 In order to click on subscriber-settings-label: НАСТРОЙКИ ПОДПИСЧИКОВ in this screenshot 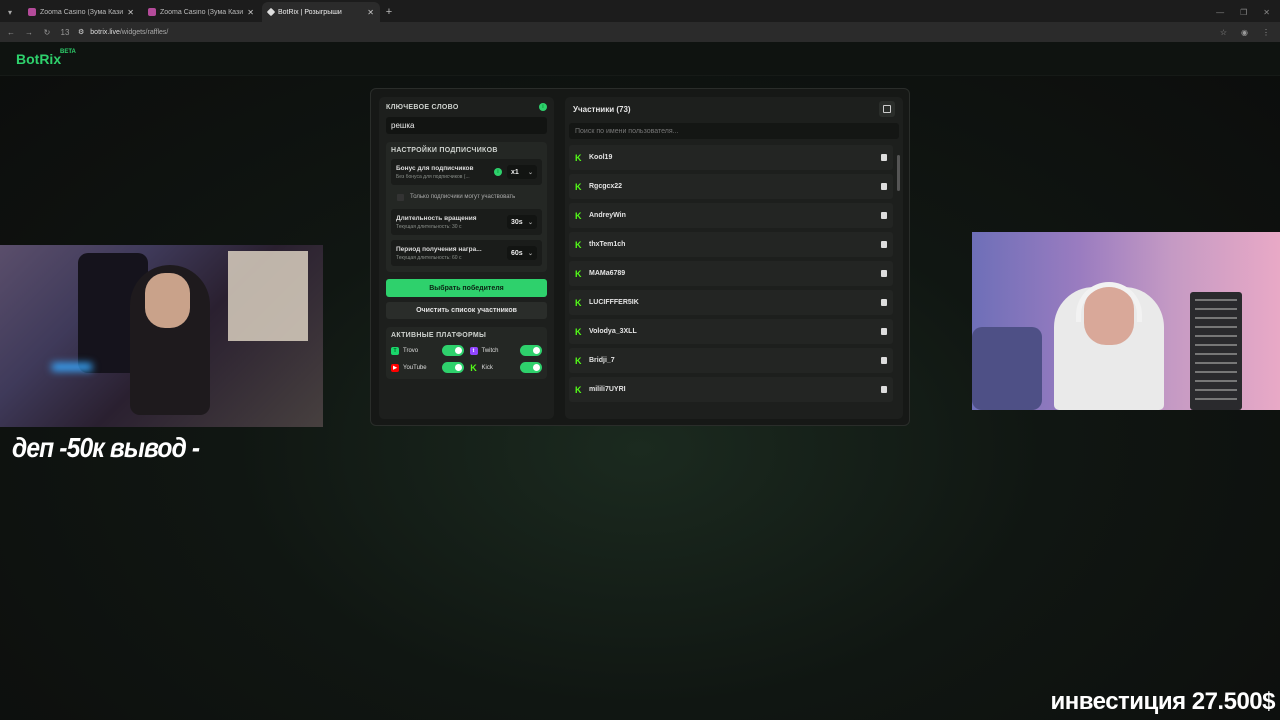, I will do `click(444, 150)`.